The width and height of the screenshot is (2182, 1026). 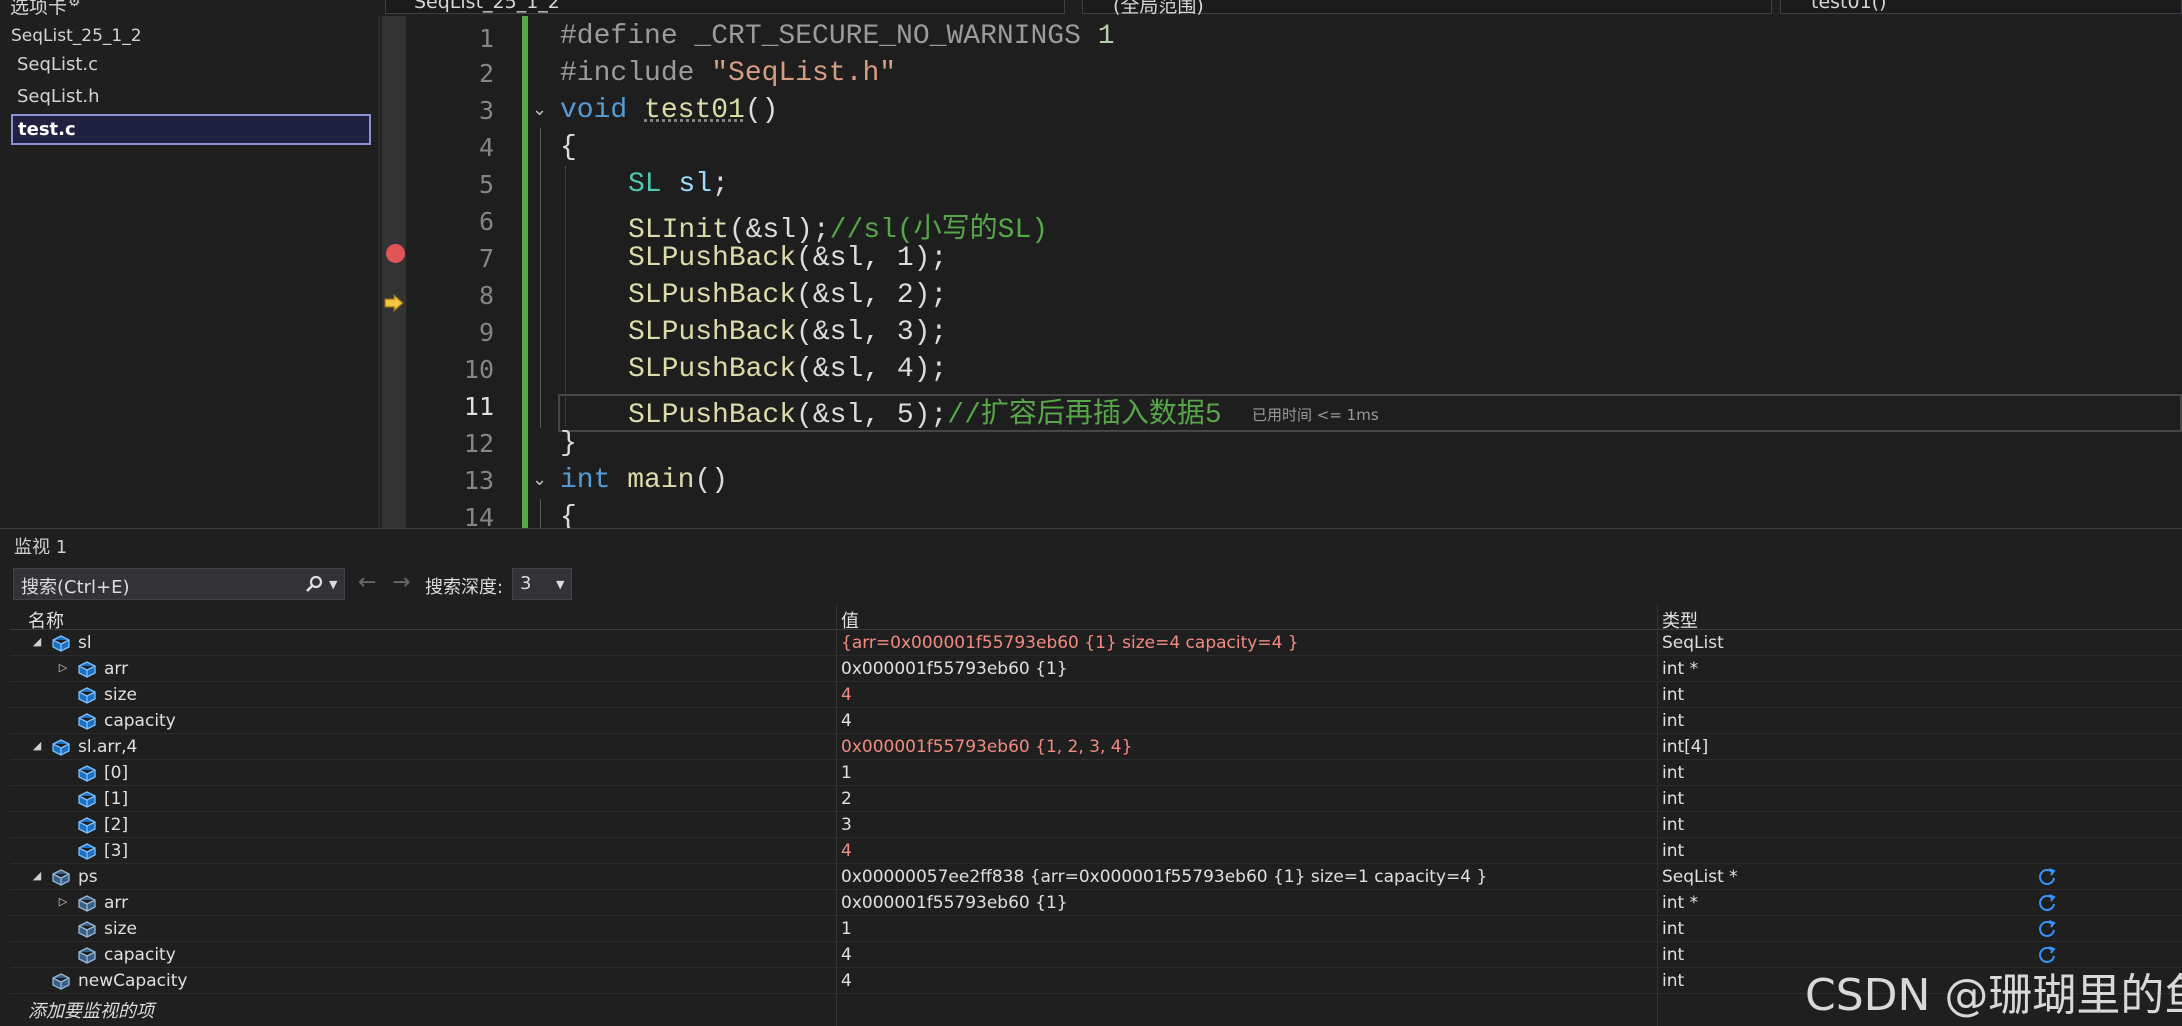 I want to click on pp-directive: #include, so click(x=636, y=73).